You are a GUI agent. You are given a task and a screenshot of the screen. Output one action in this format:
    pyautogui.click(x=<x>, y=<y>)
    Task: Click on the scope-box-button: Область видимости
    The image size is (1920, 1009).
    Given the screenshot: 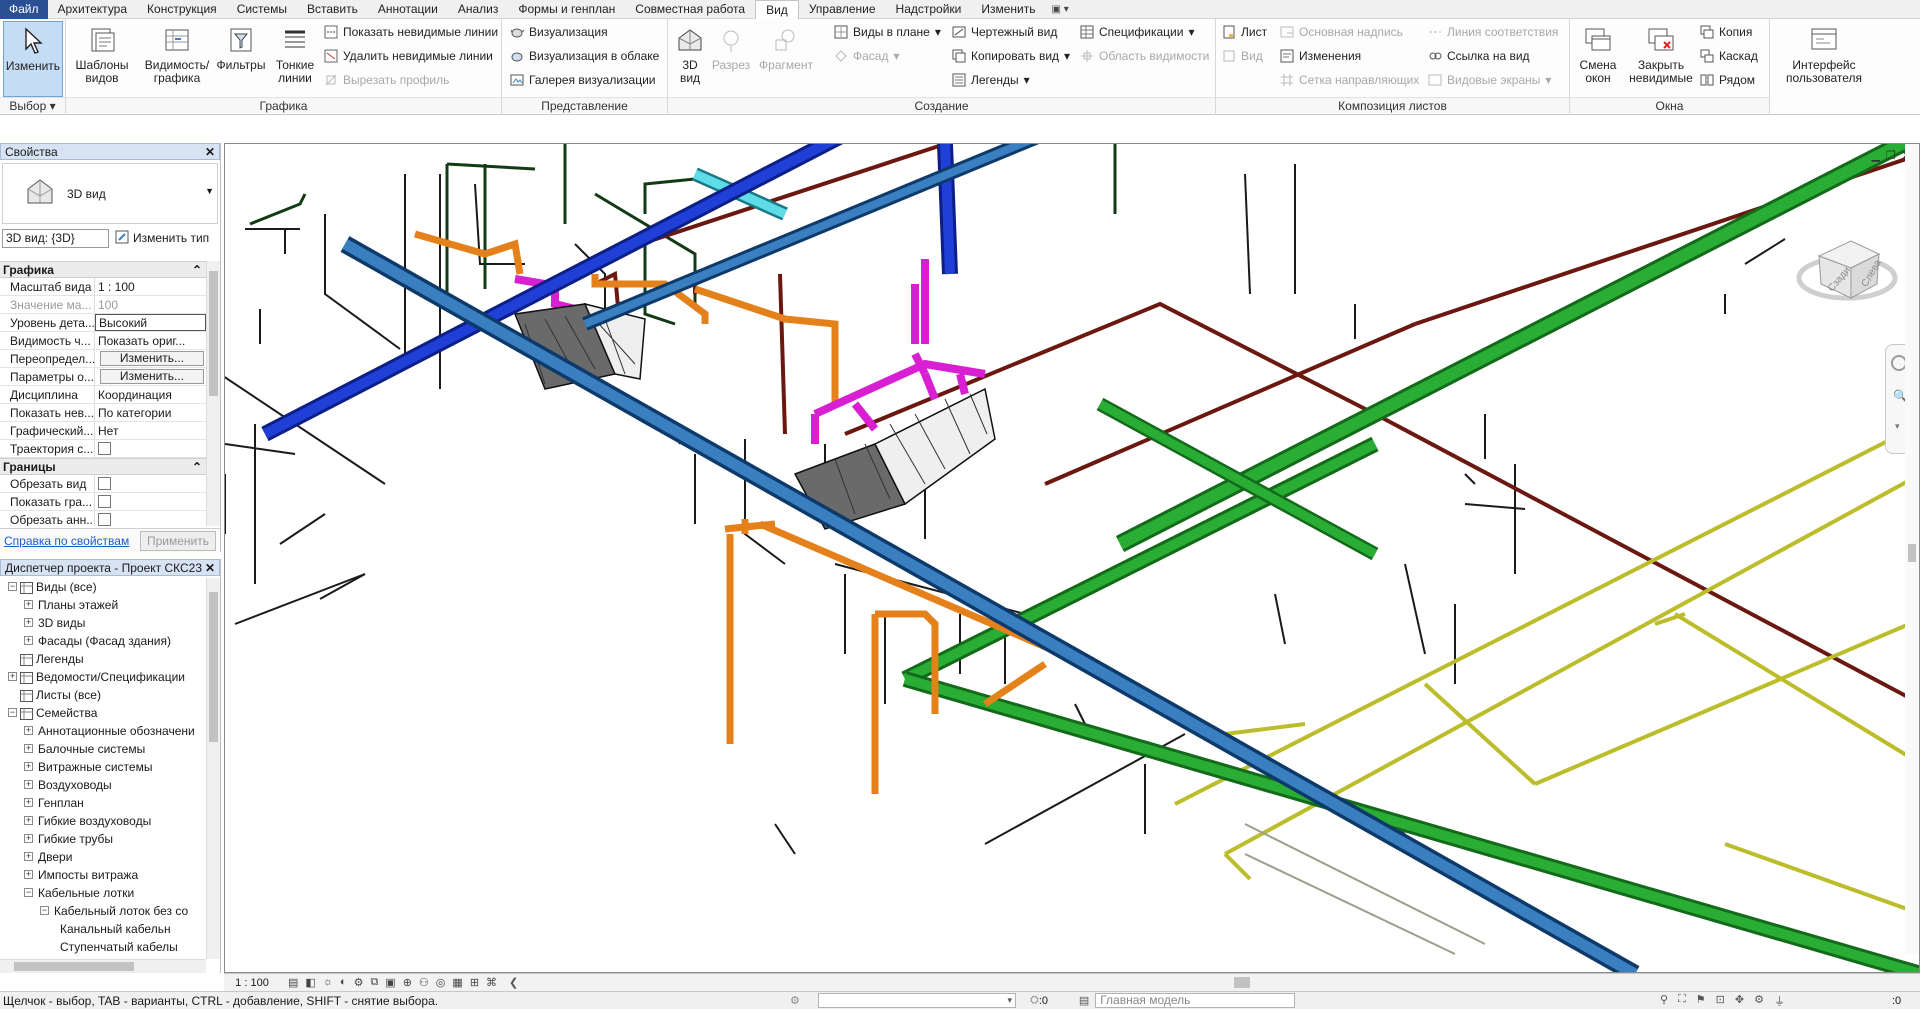 What is the action you would take?
    pyautogui.click(x=1144, y=56)
    